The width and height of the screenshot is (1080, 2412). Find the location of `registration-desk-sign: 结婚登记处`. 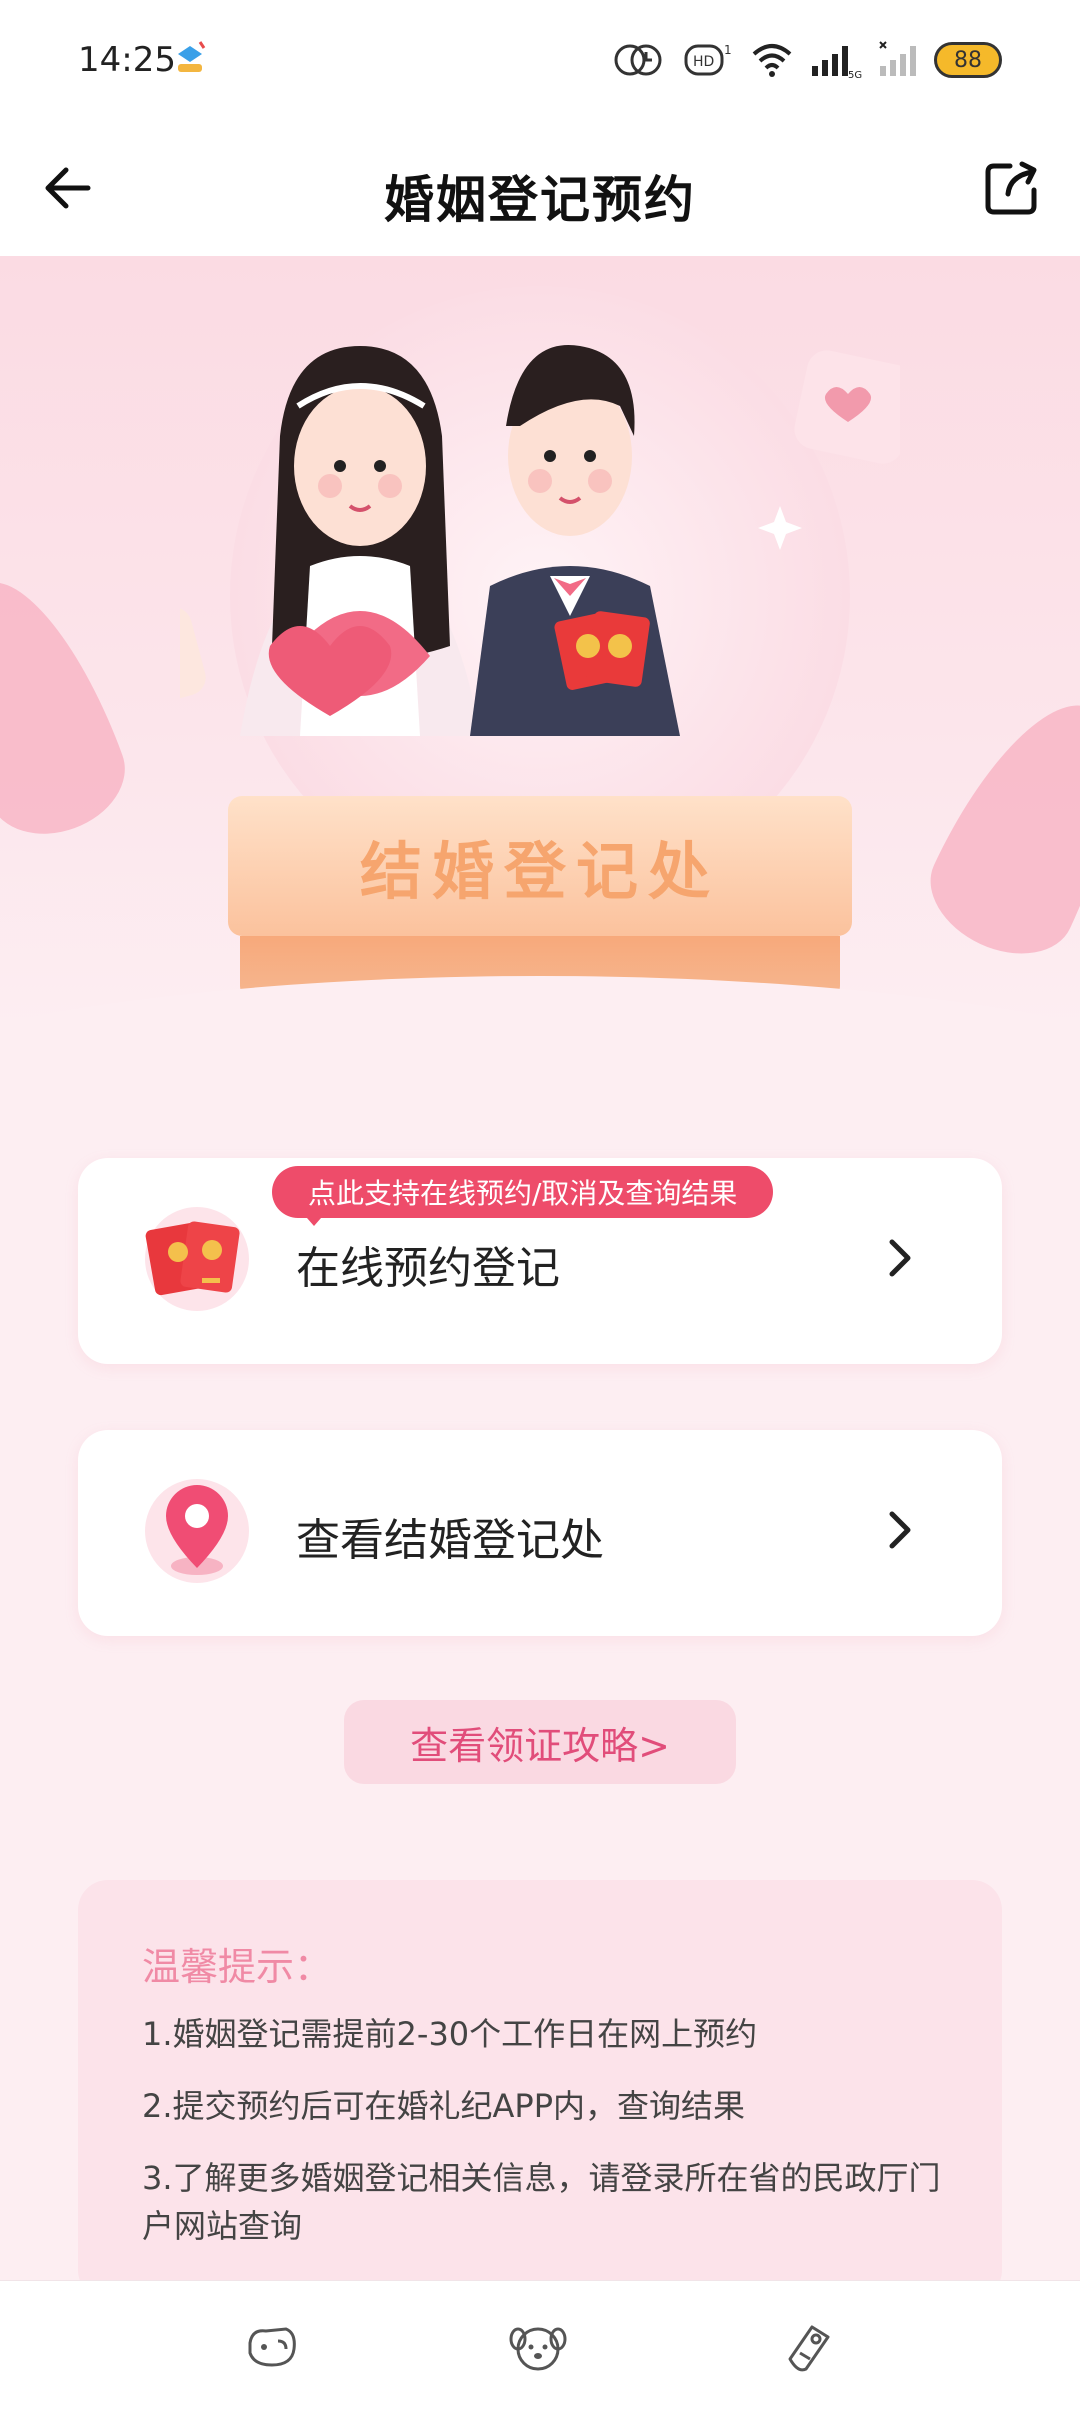

registration-desk-sign: 结婚登记处 is located at coordinates (540, 866).